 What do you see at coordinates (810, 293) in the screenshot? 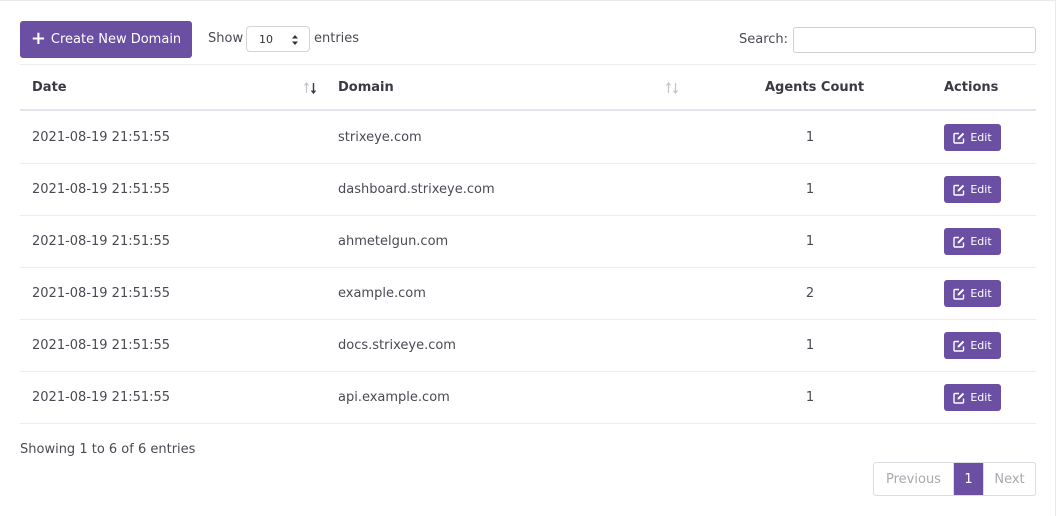
I see `agents-count-cell: 2` at bounding box center [810, 293].